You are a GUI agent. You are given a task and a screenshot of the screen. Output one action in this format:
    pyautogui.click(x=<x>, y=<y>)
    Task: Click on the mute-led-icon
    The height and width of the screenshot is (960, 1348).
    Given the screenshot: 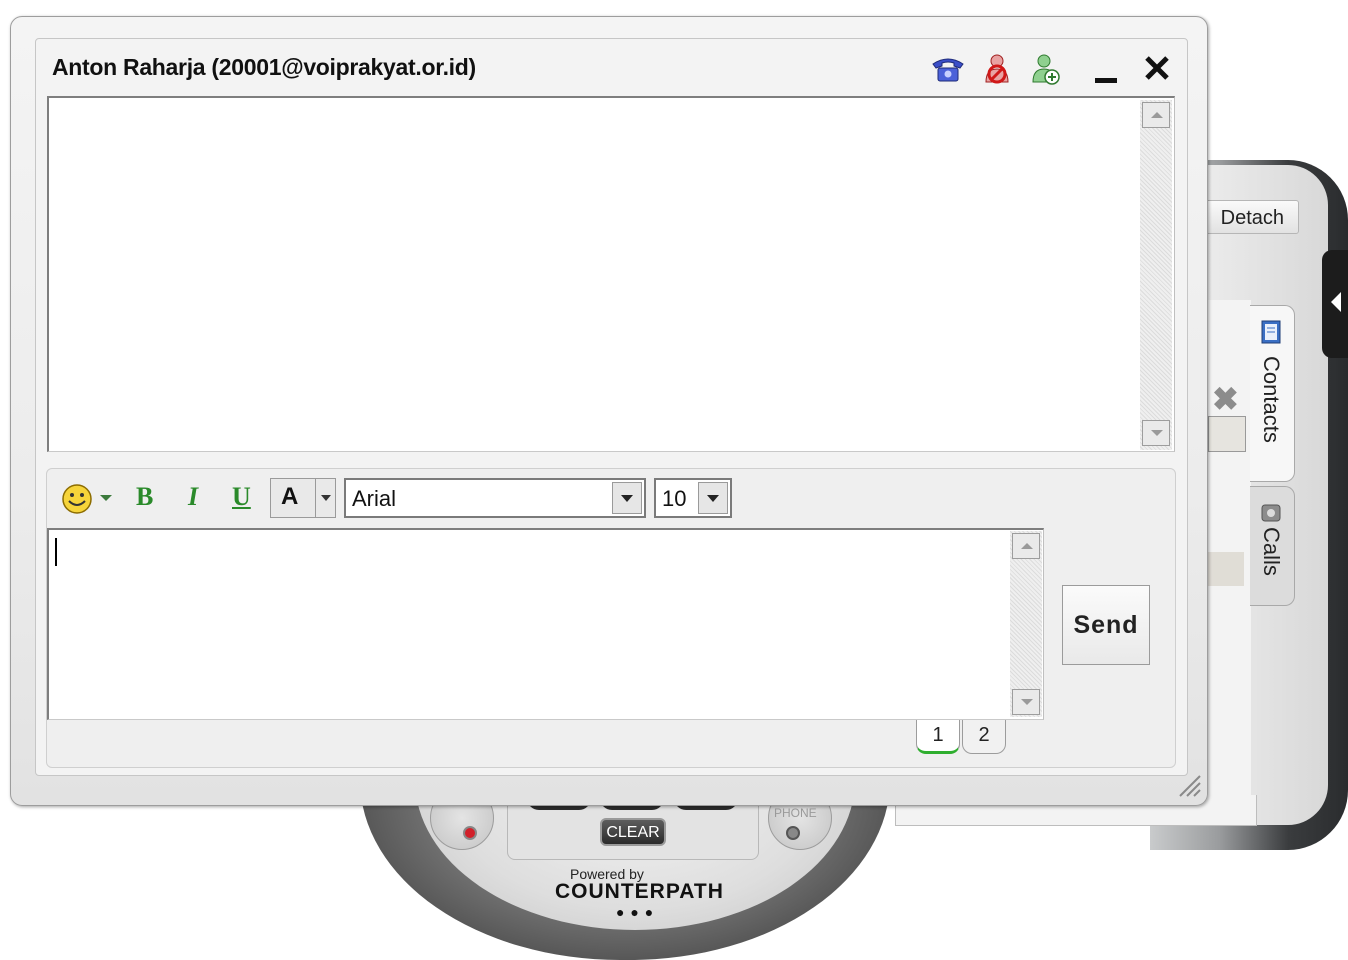 What is the action you would take?
    pyautogui.click(x=470, y=833)
    